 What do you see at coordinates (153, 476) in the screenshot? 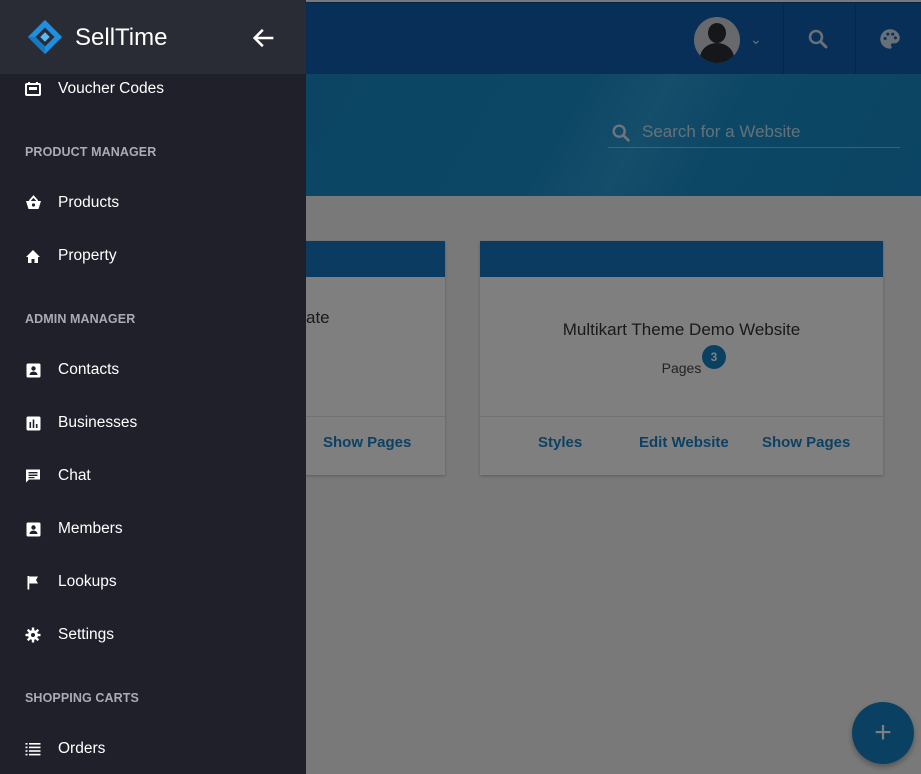
I see `sidebar-item-chat: Chat` at bounding box center [153, 476].